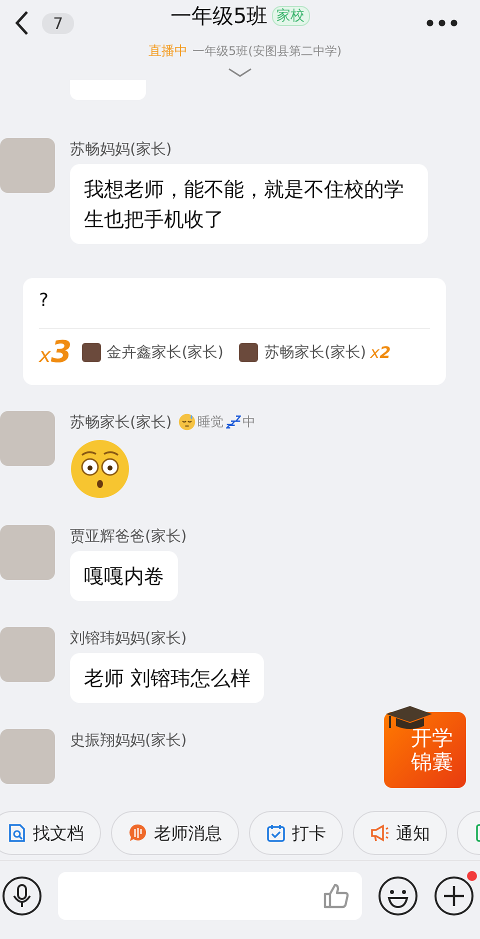 This screenshot has height=939, width=480. Describe the element at coordinates (233, 422) in the screenshot. I see `zzz-icon` at that location.